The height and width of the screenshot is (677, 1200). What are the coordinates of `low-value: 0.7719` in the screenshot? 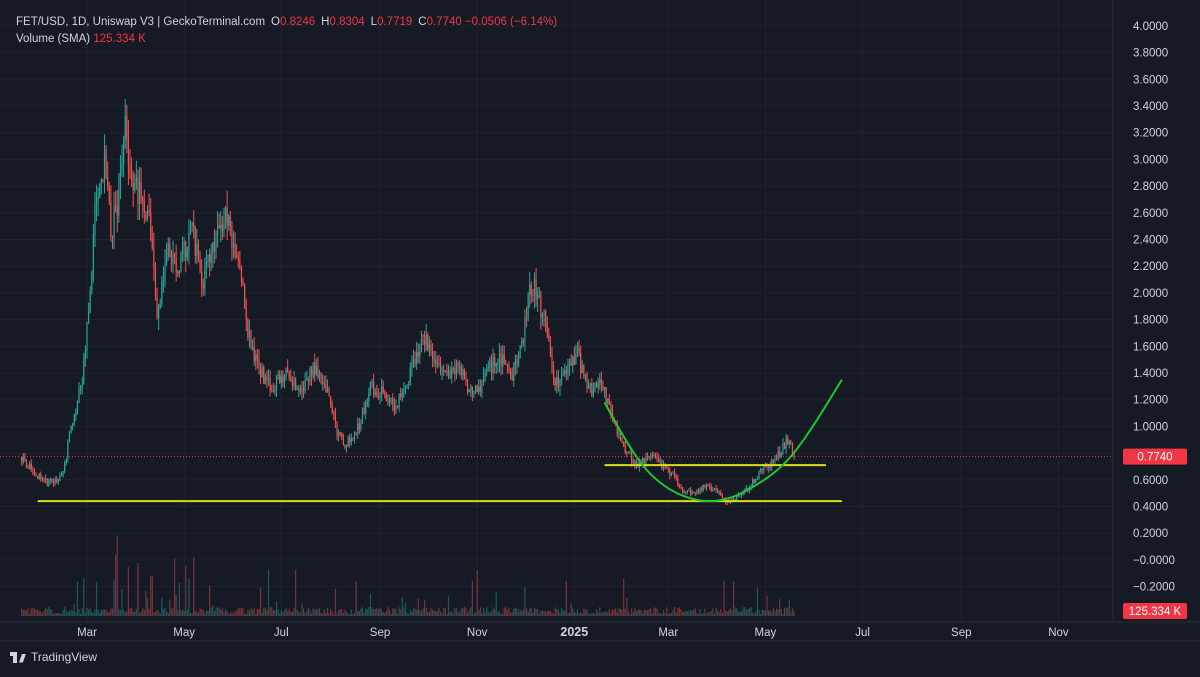 It's located at (395, 22).